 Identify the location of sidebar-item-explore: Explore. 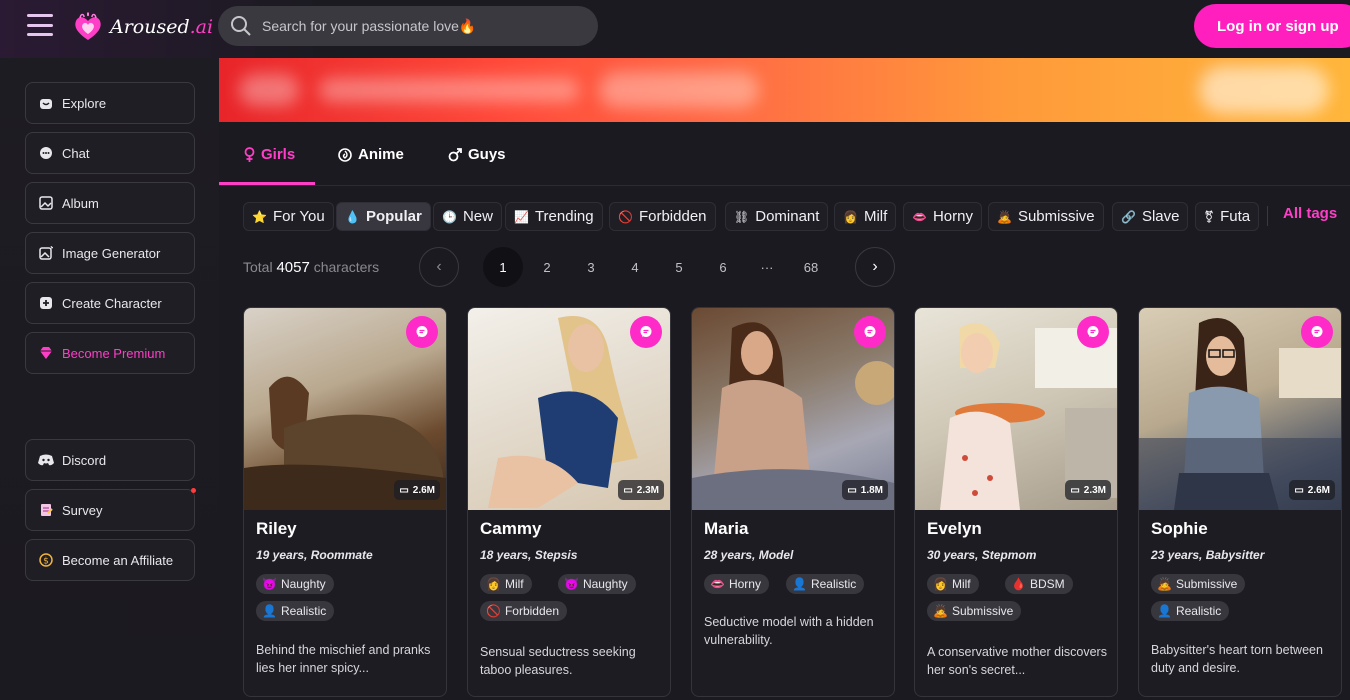
(110, 103).